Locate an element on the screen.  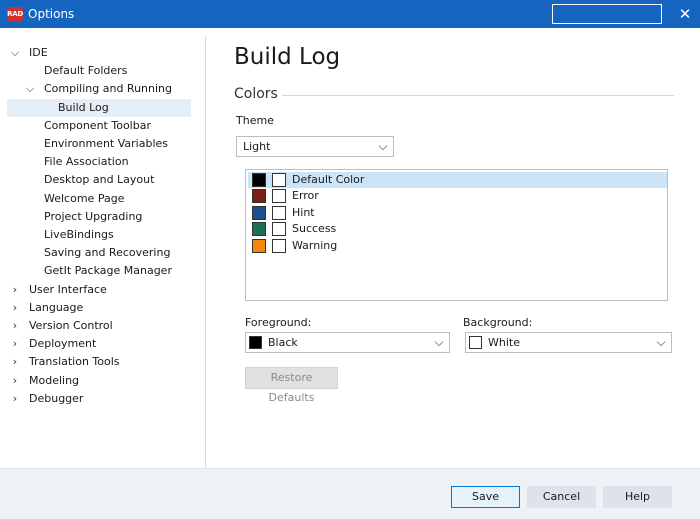
options-search-input is located at coordinates (607, 14).